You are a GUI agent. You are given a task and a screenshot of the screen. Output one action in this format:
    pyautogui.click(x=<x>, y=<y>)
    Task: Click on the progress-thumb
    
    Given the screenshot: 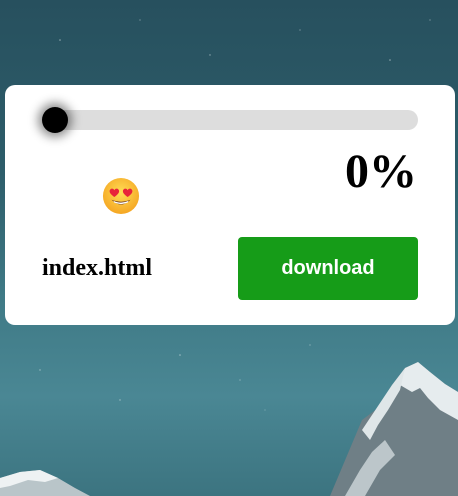 What is the action you would take?
    pyautogui.click(x=55, y=120)
    